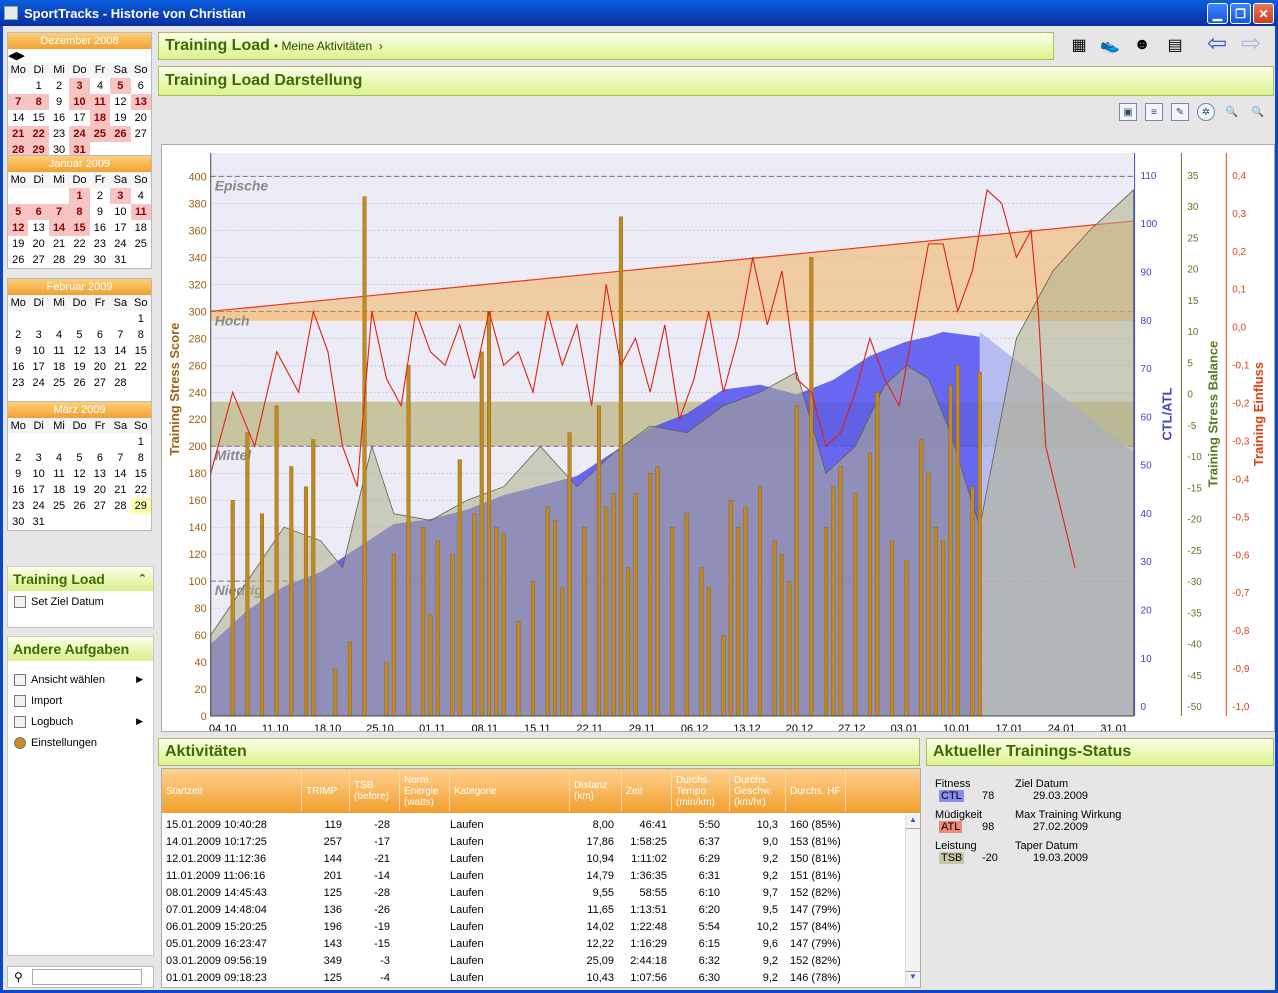 Image resolution: width=1278 pixels, height=993 pixels. Describe the element at coordinates (1175, 45) in the screenshot. I see `report-icon: ▤` at that location.